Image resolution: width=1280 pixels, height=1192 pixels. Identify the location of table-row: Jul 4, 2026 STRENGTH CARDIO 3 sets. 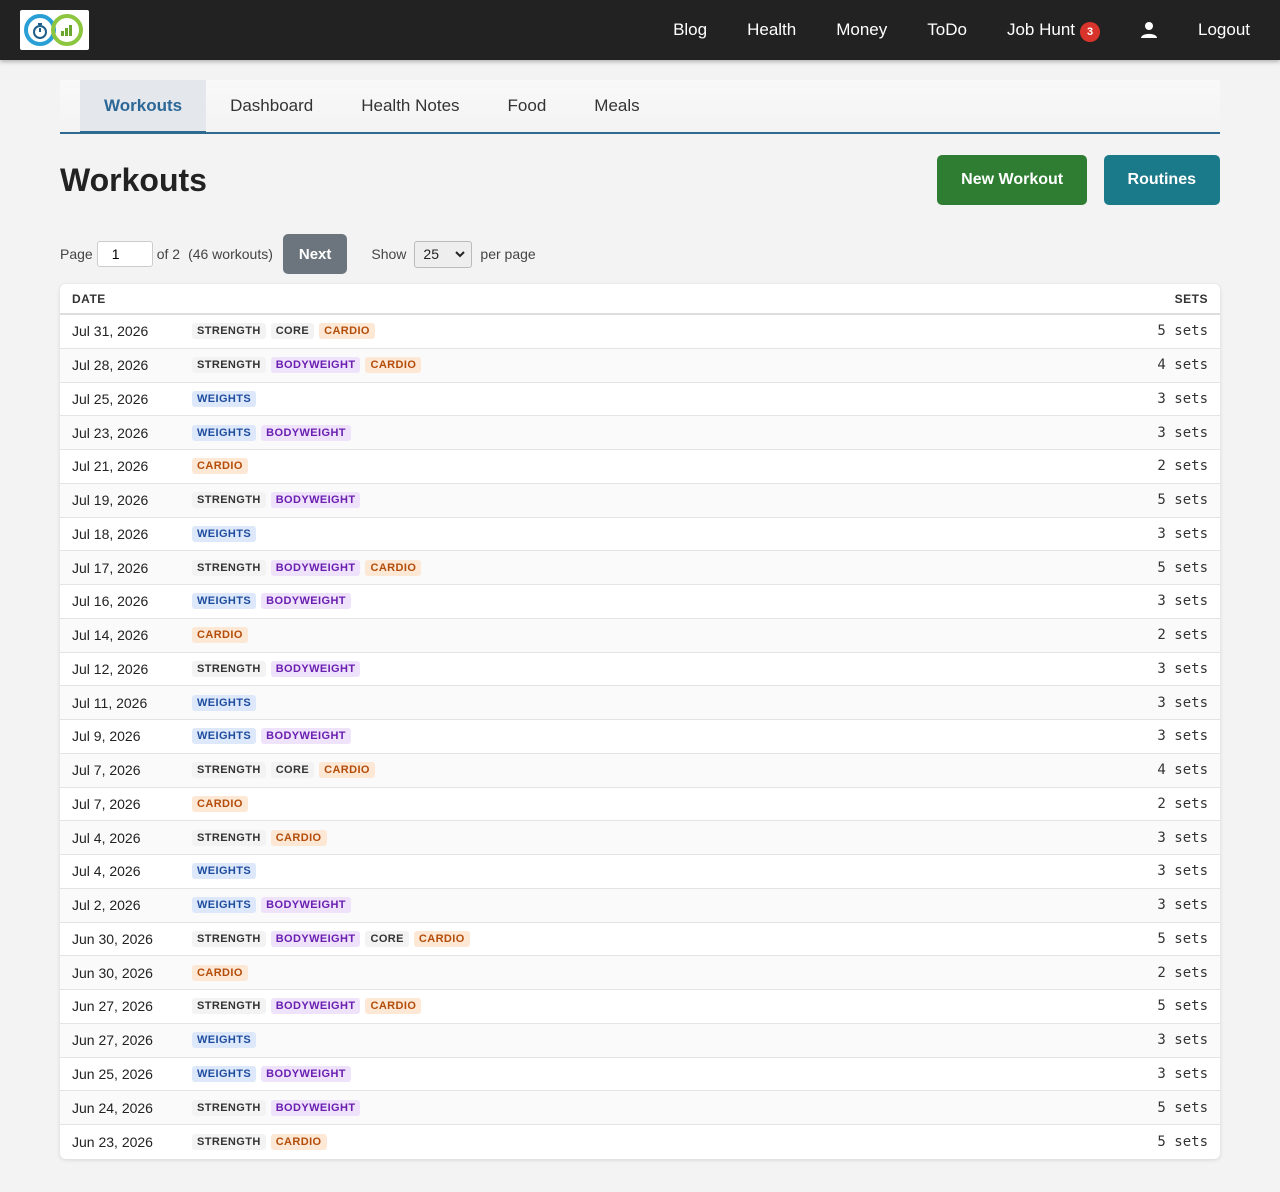
(640, 838).